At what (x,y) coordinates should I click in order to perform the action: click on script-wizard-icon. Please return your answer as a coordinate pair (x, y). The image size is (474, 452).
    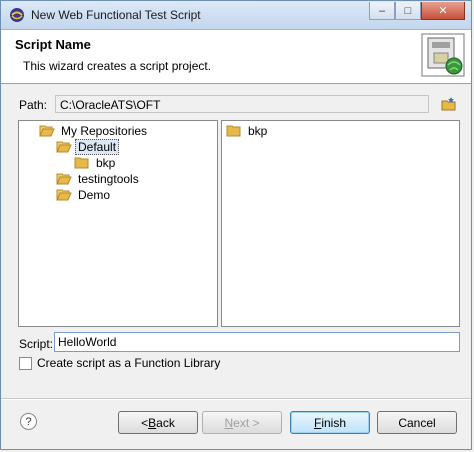
    Looking at the image, I should click on (443, 55).